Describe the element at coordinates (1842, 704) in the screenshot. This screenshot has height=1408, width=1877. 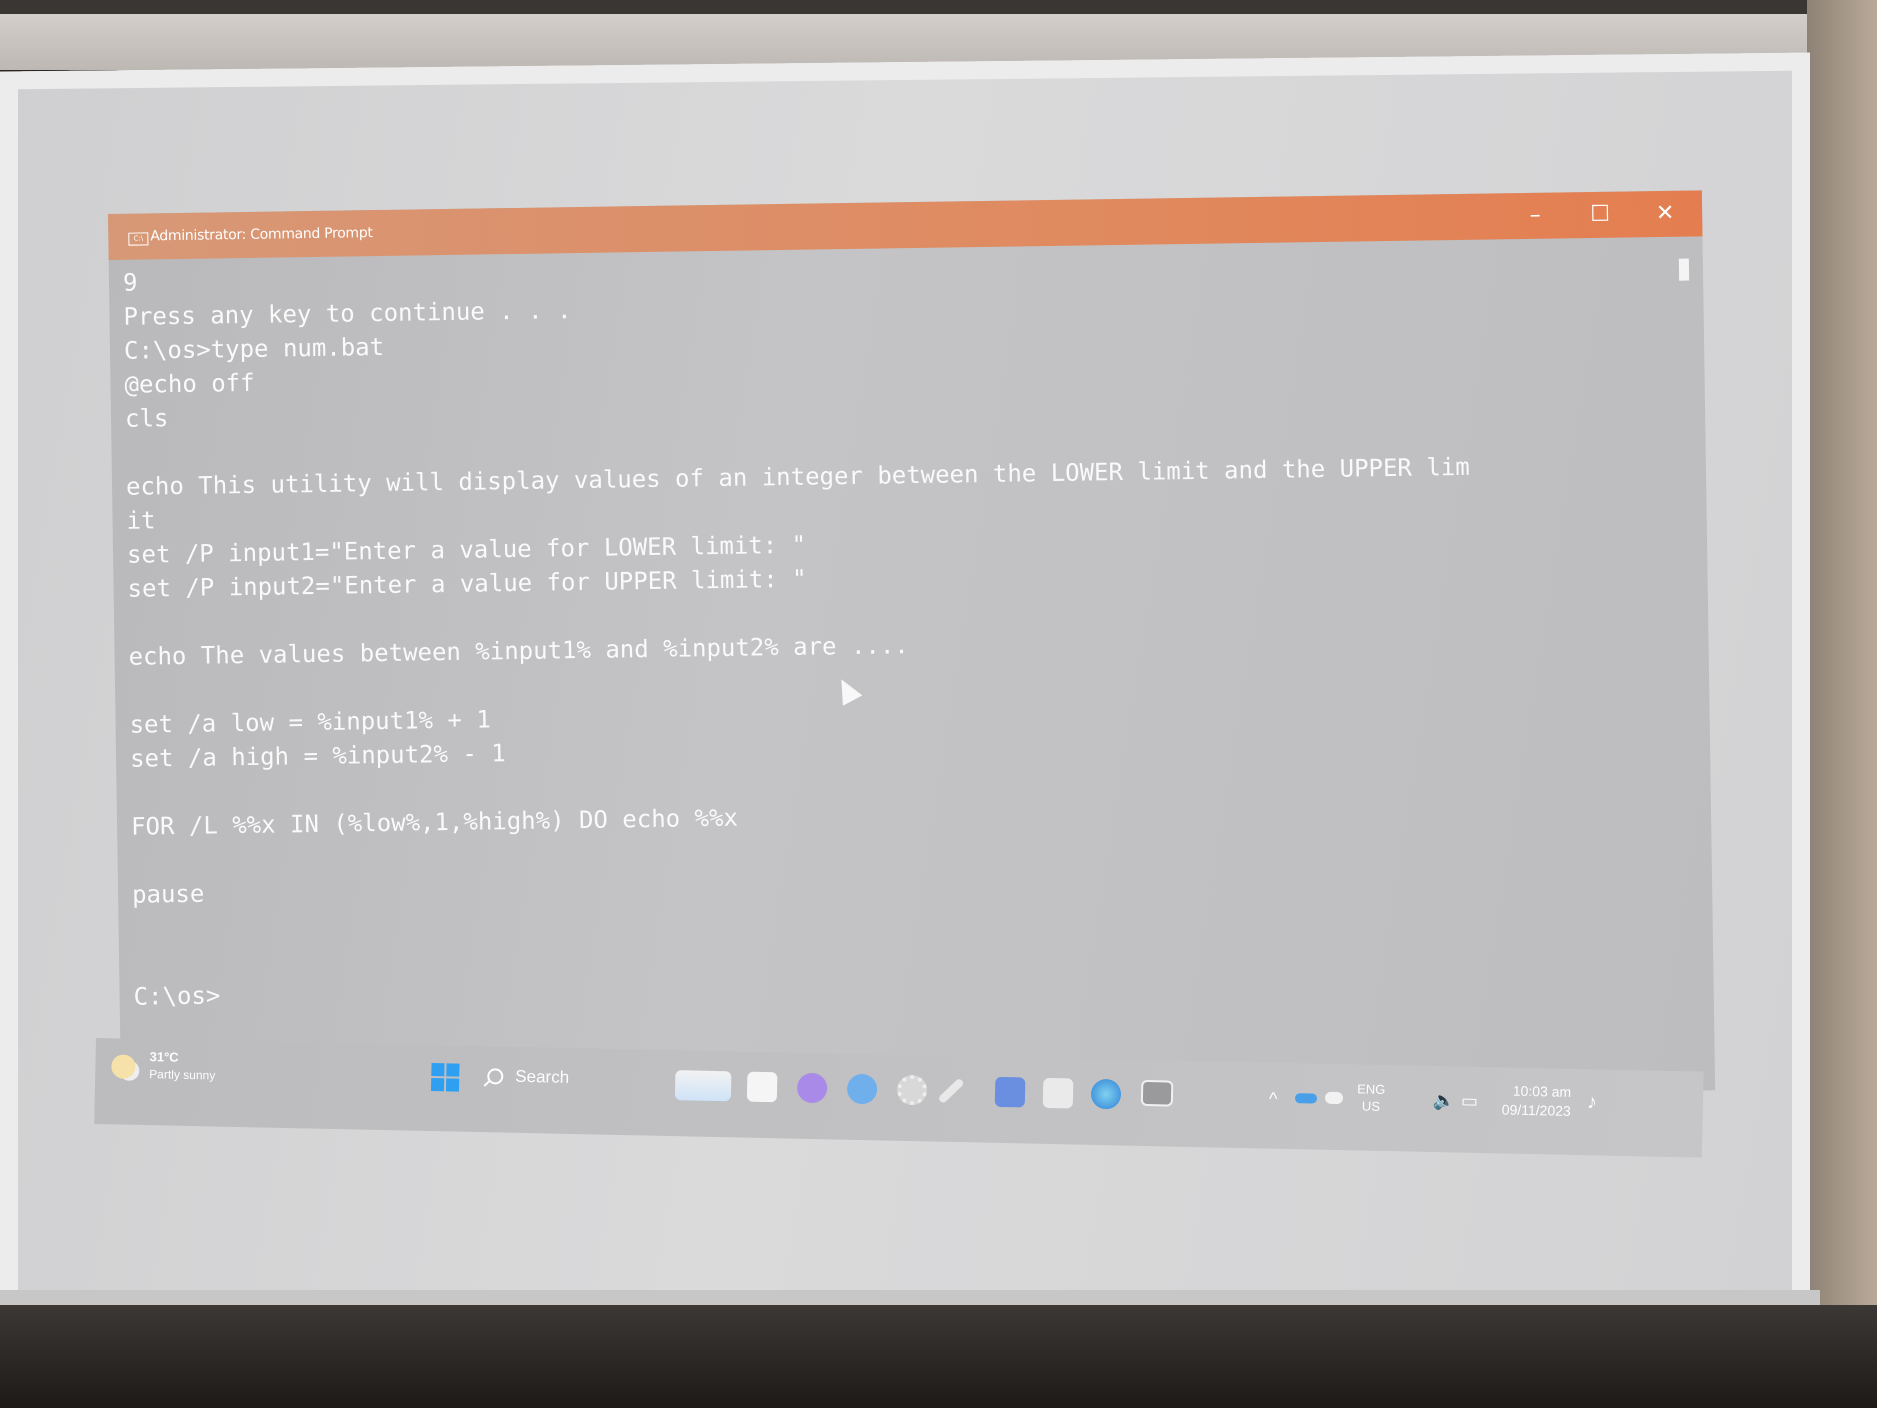
I see `room-wall` at that location.